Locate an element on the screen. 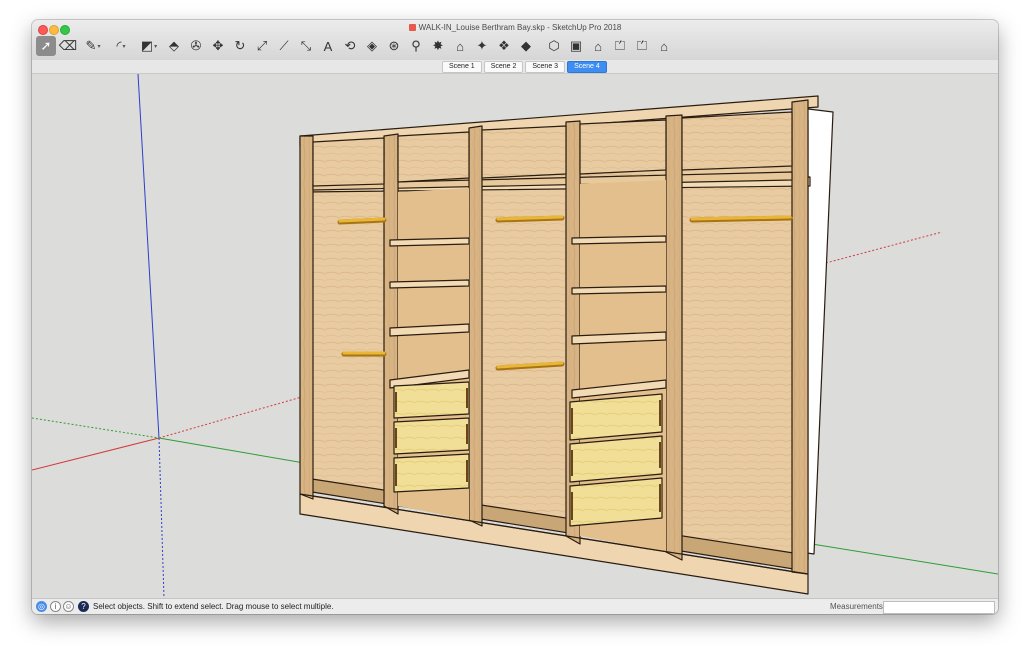 The width and height of the screenshot is (1030, 656). zoom-tool: ⚲ is located at coordinates (416, 46).